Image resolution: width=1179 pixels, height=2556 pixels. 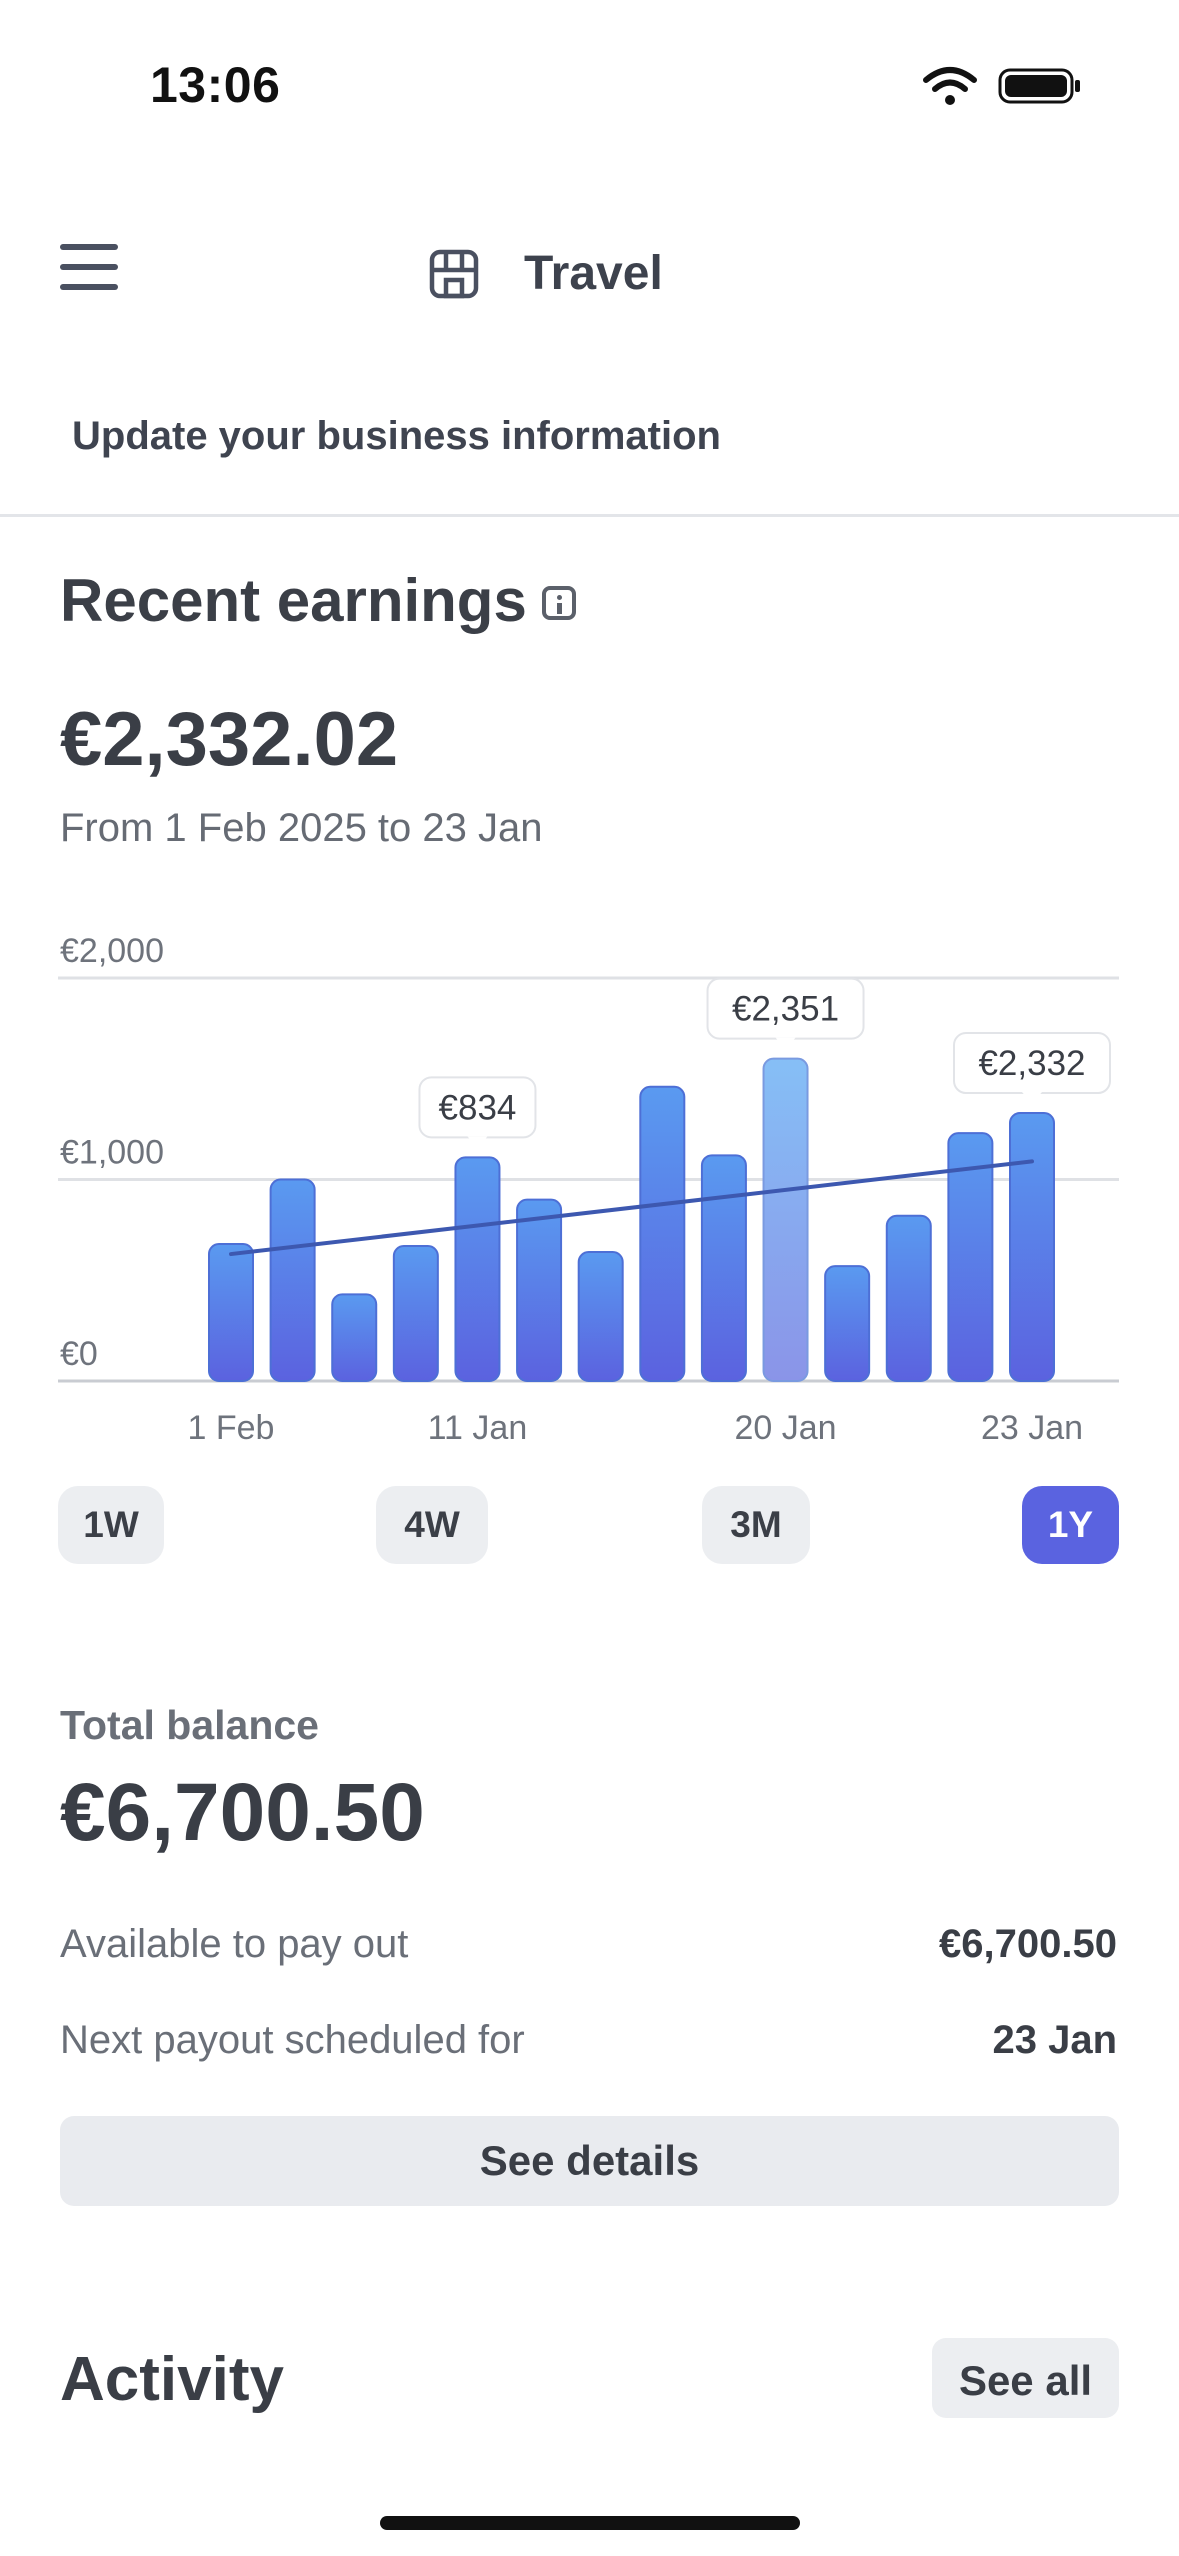 I want to click on period-4w-button: 4W, so click(x=432, y=1525).